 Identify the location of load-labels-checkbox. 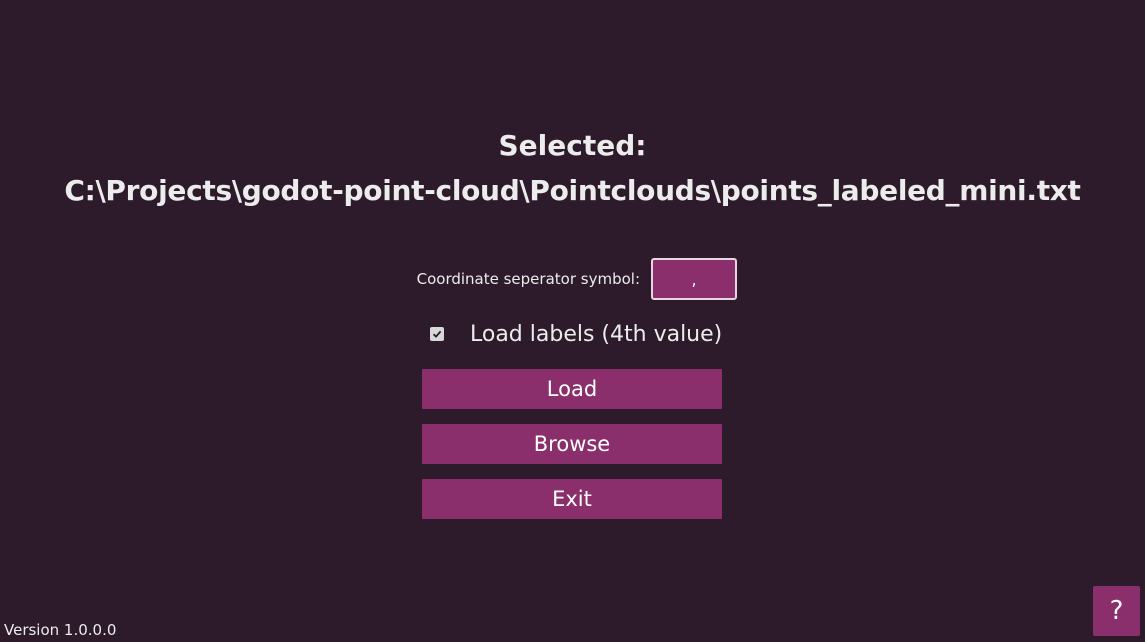
(437, 334).